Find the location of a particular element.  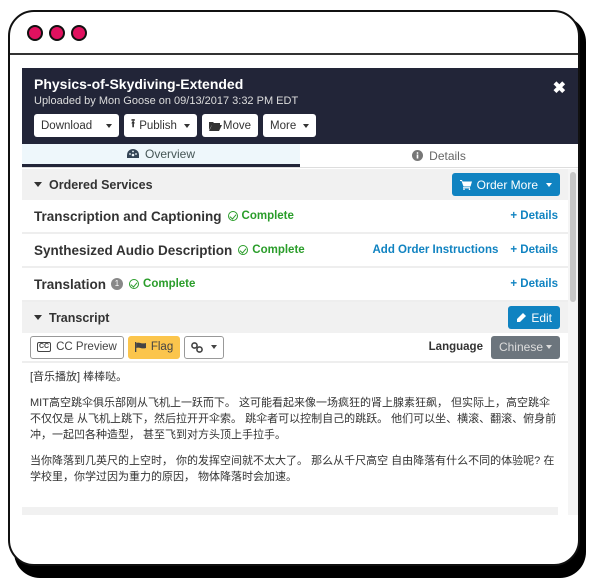

link-icon is located at coordinates (197, 347).